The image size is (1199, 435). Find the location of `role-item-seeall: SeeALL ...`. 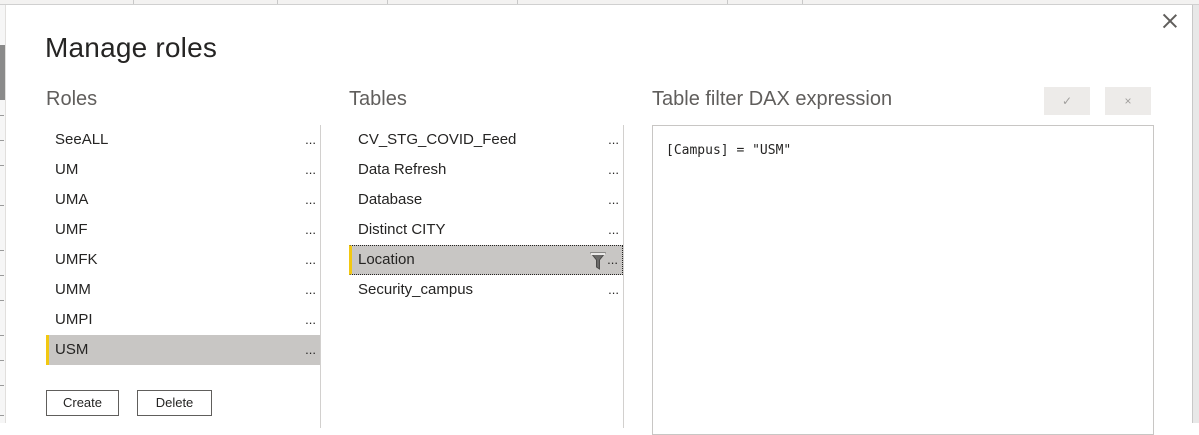

role-item-seeall: SeeALL ... is located at coordinates (183, 140).